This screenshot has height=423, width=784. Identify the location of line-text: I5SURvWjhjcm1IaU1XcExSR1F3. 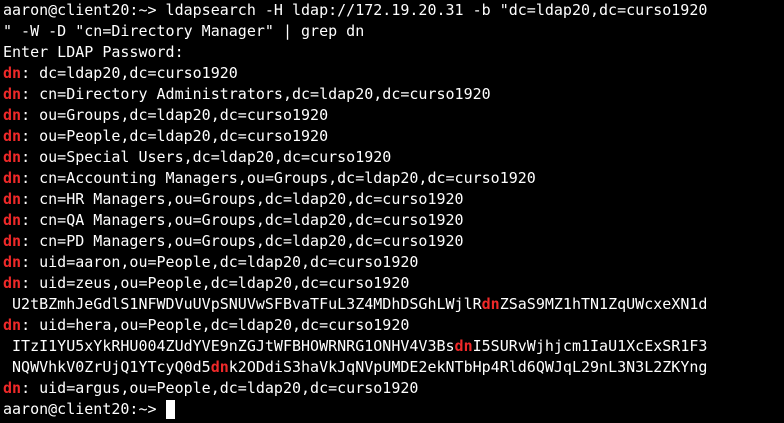
(590, 346).